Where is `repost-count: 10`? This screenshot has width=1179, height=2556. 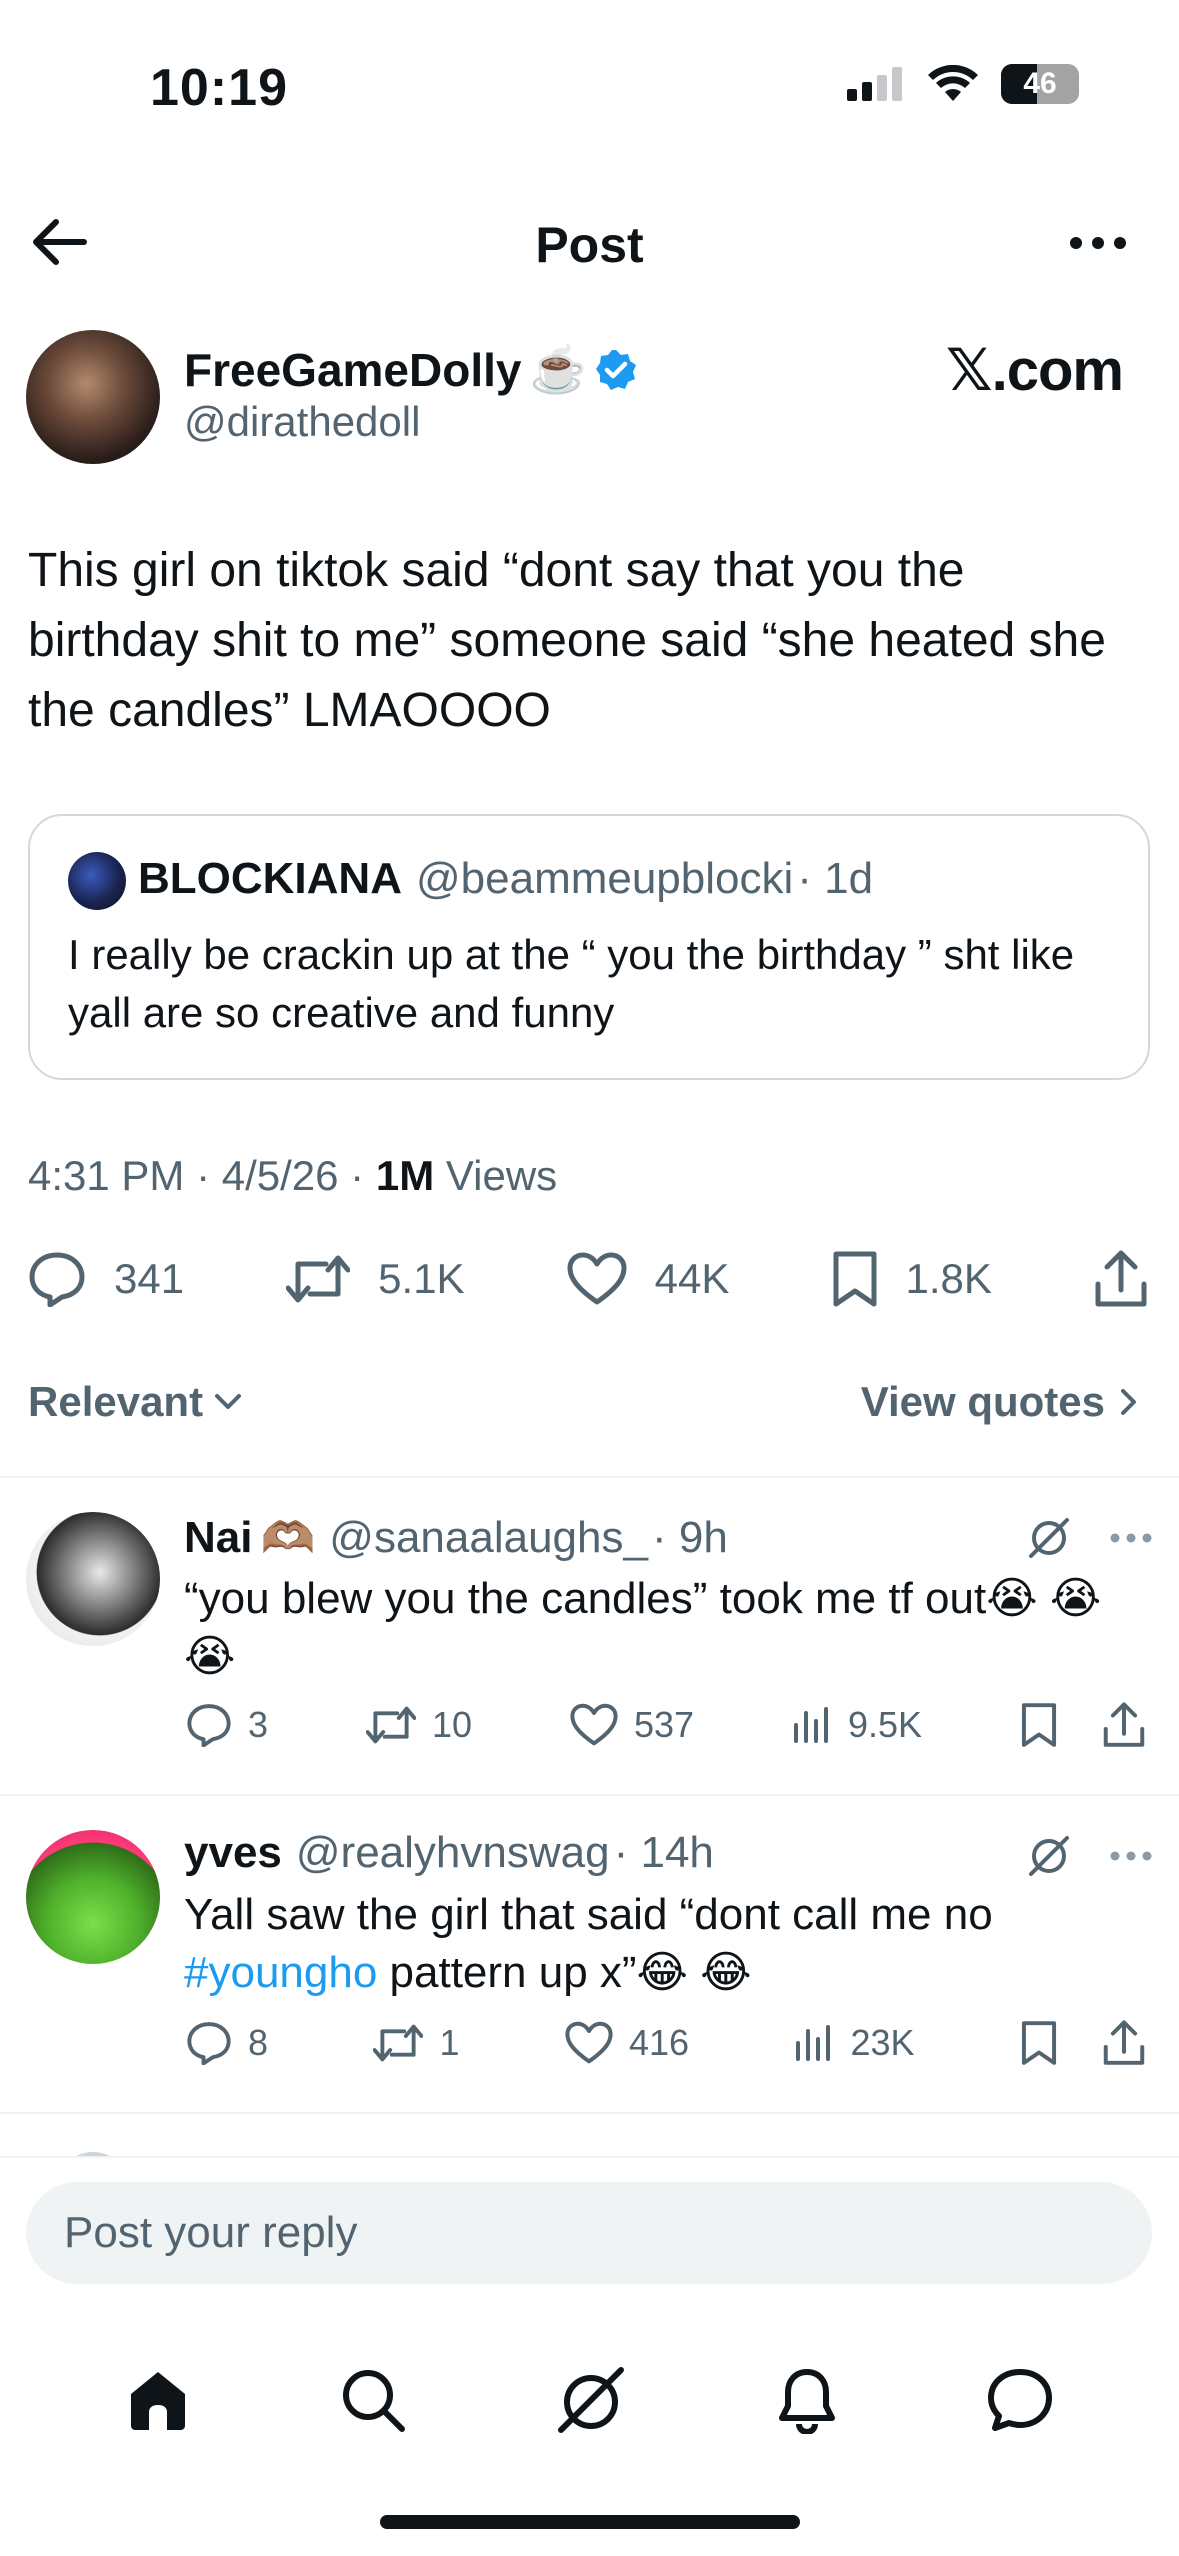 repost-count: 10 is located at coordinates (452, 1724).